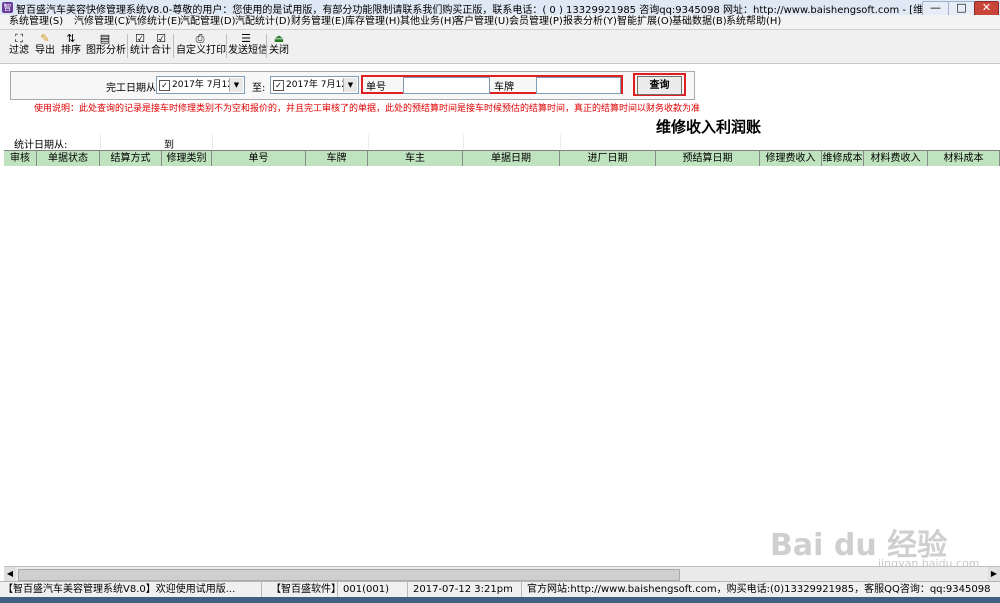  I want to click on total-icon: ☑, so click(161, 38).